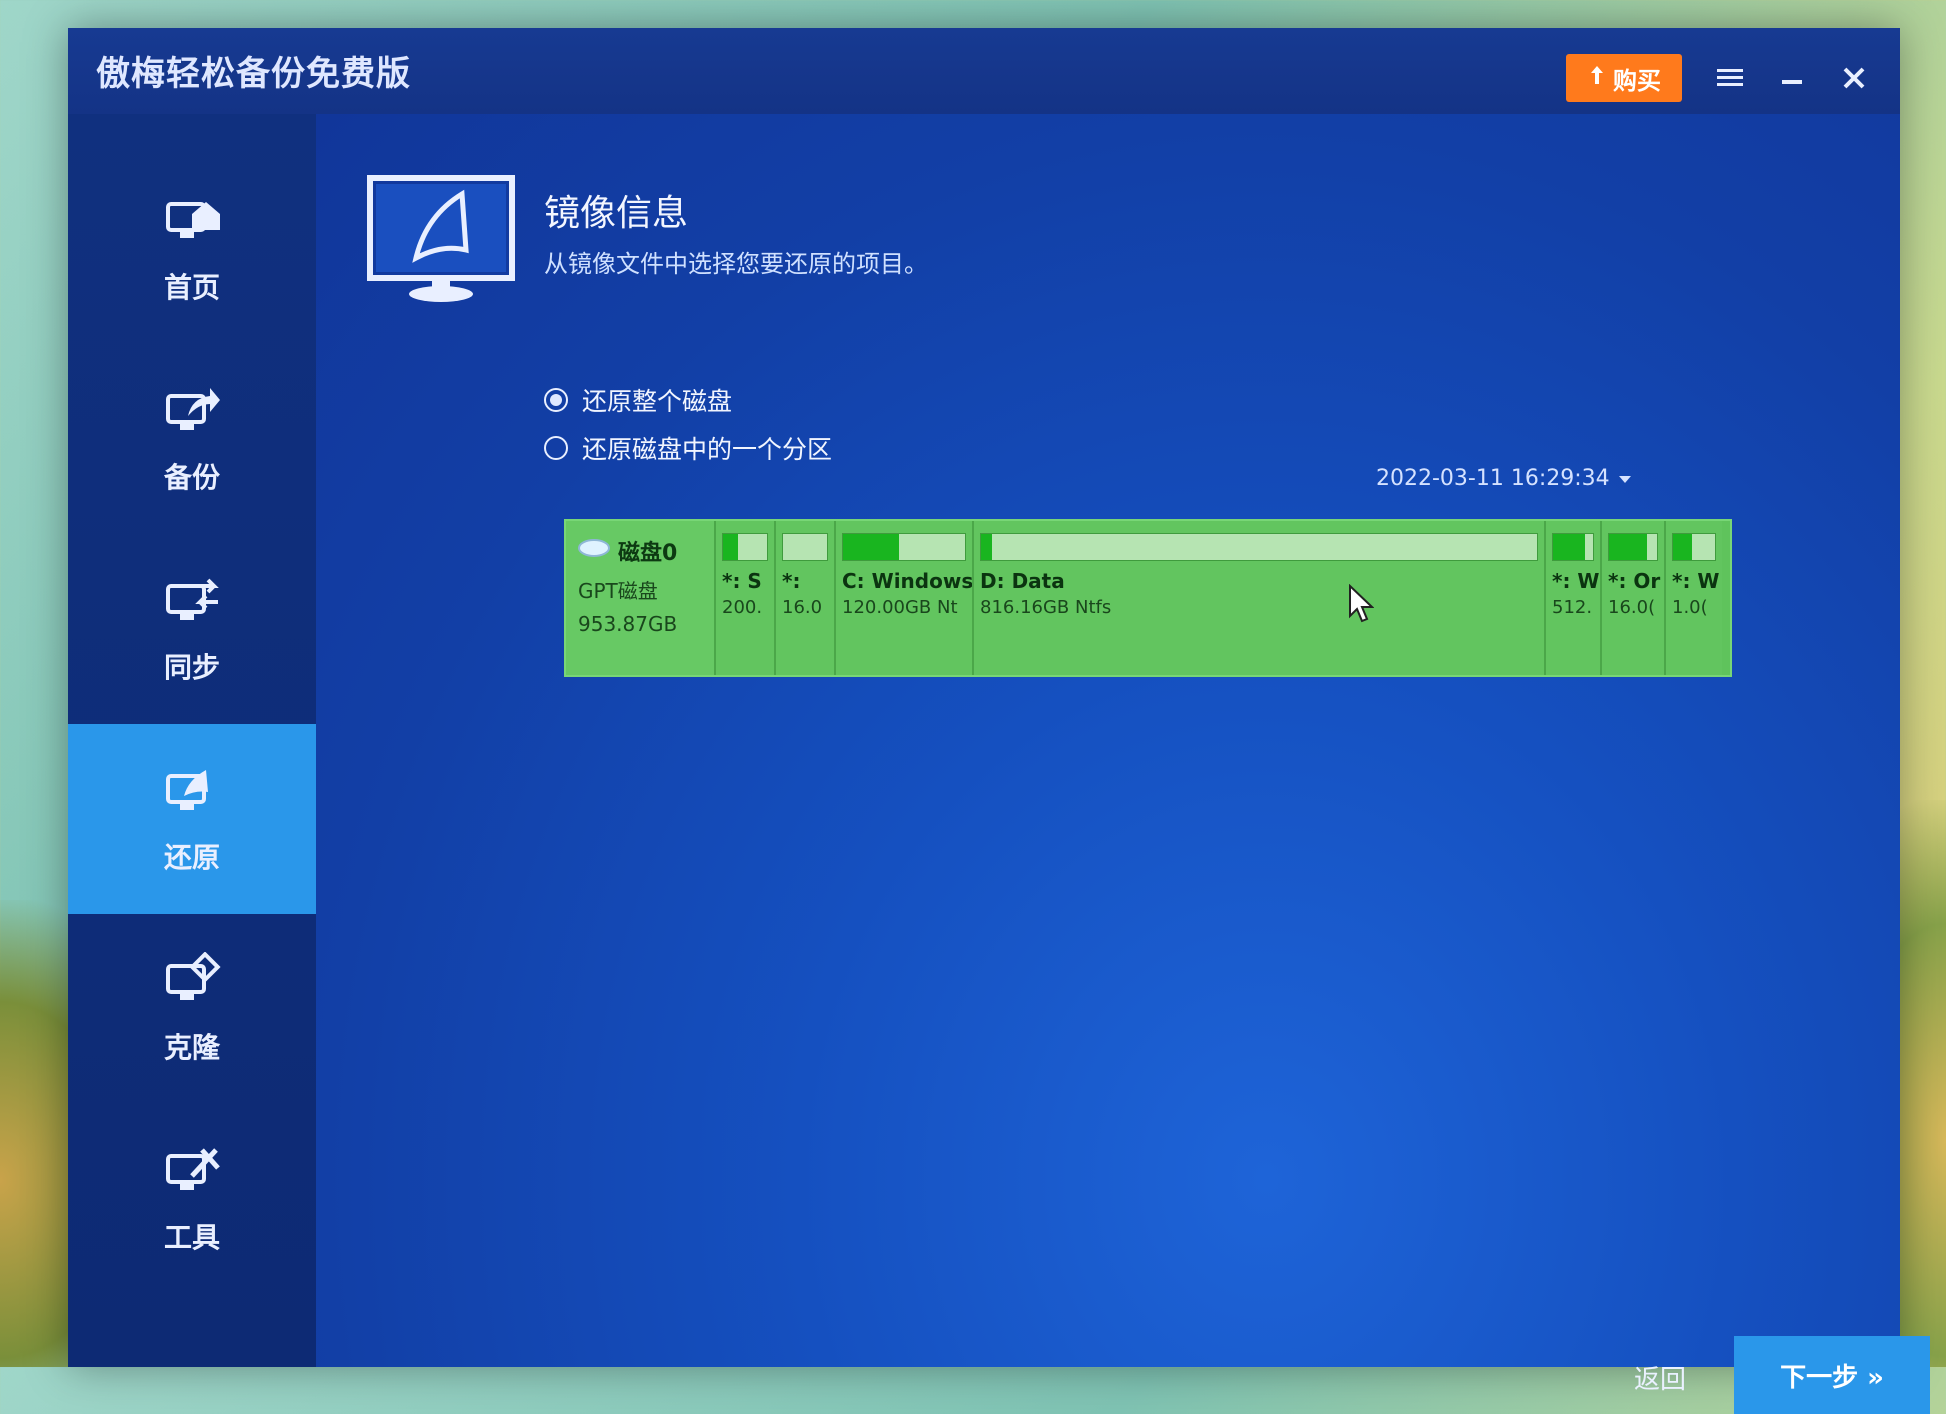  Describe the element at coordinates (192, 439) in the screenshot. I see `sidebar-item-backup: 备份` at that location.